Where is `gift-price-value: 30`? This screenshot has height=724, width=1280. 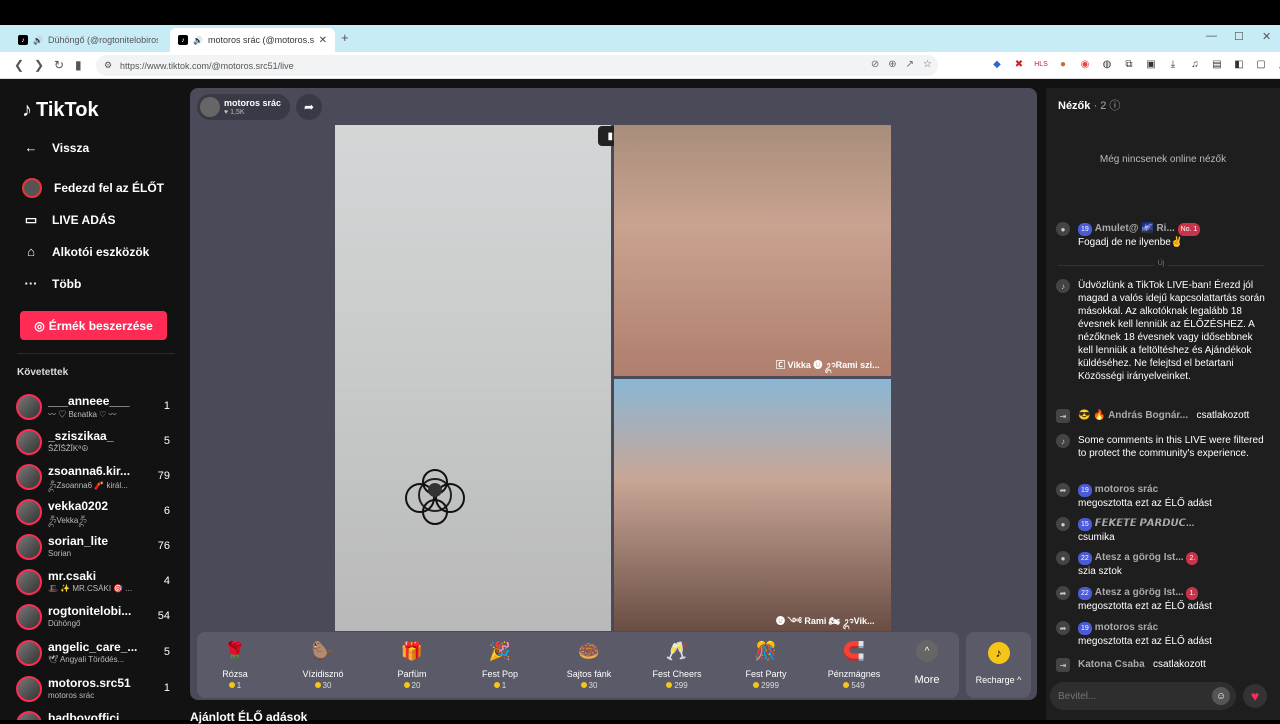
gift-price-value: 30 is located at coordinates (593, 685).